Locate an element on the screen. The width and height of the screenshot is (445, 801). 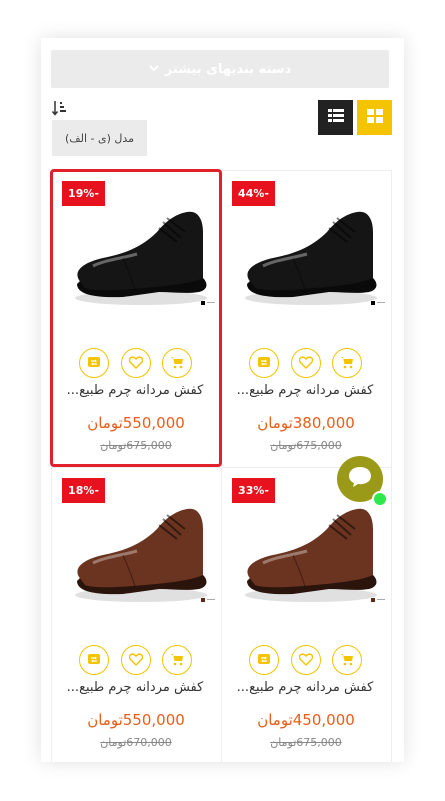
sort-select: مدل (ی - الف) is located at coordinates (99, 138).